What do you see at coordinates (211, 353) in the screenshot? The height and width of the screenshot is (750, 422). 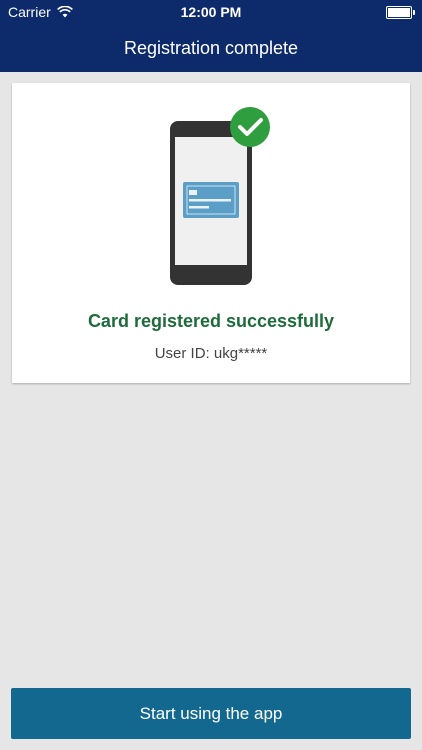 I see `user-id-label: User ID: ukg*****` at bounding box center [211, 353].